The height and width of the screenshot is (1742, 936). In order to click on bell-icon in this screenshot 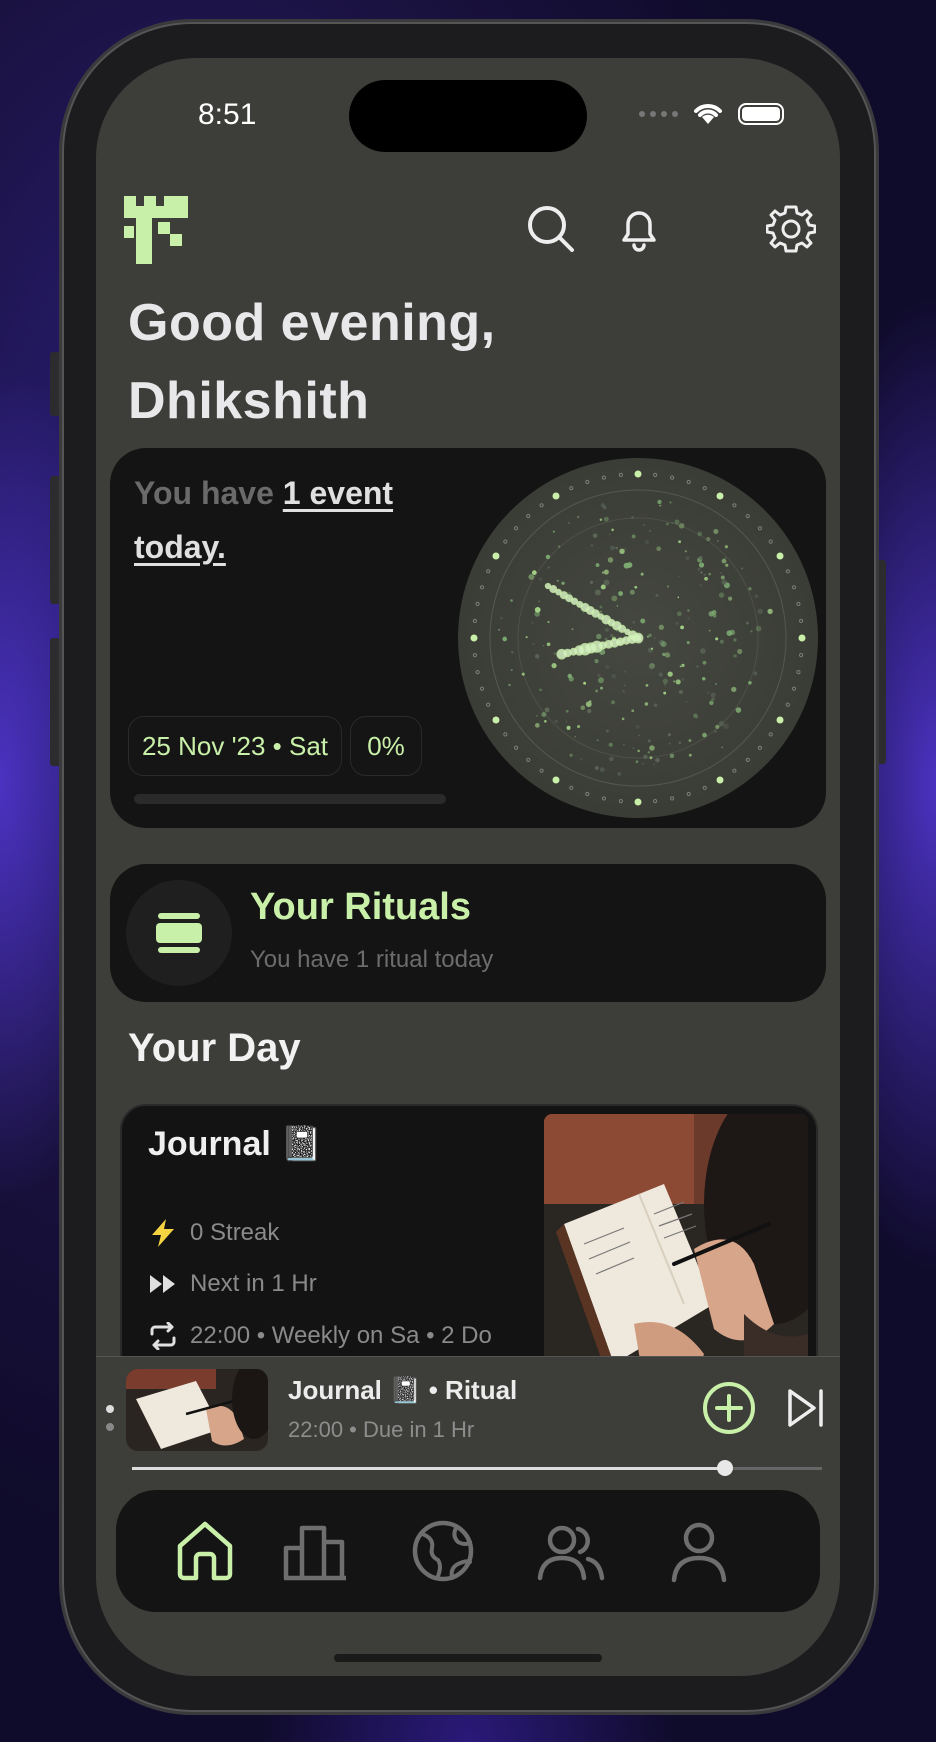, I will do `click(639, 229)`.